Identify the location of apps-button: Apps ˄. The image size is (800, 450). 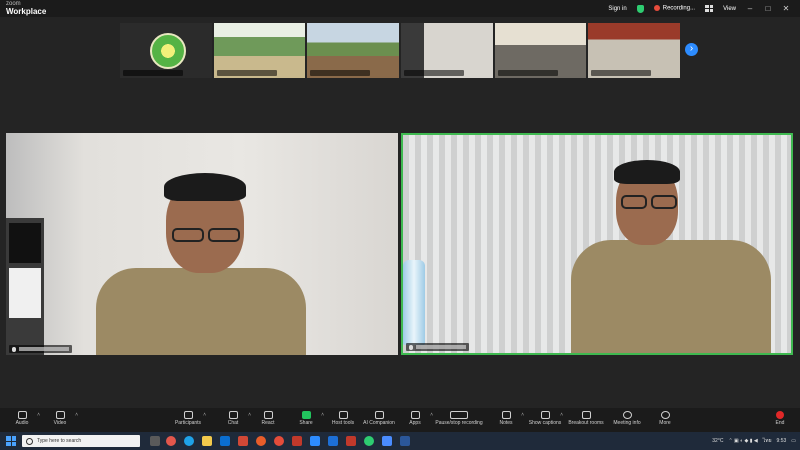
(415, 418).